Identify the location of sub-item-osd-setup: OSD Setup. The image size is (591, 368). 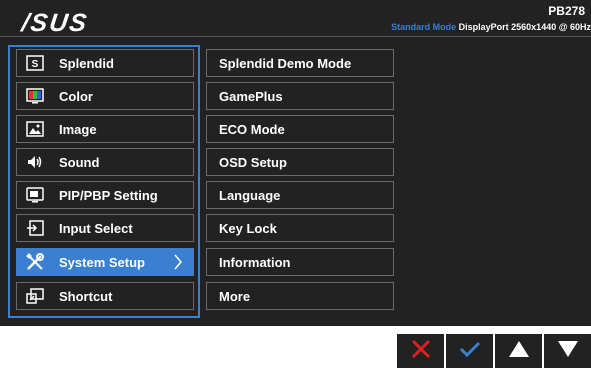
(300, 162).